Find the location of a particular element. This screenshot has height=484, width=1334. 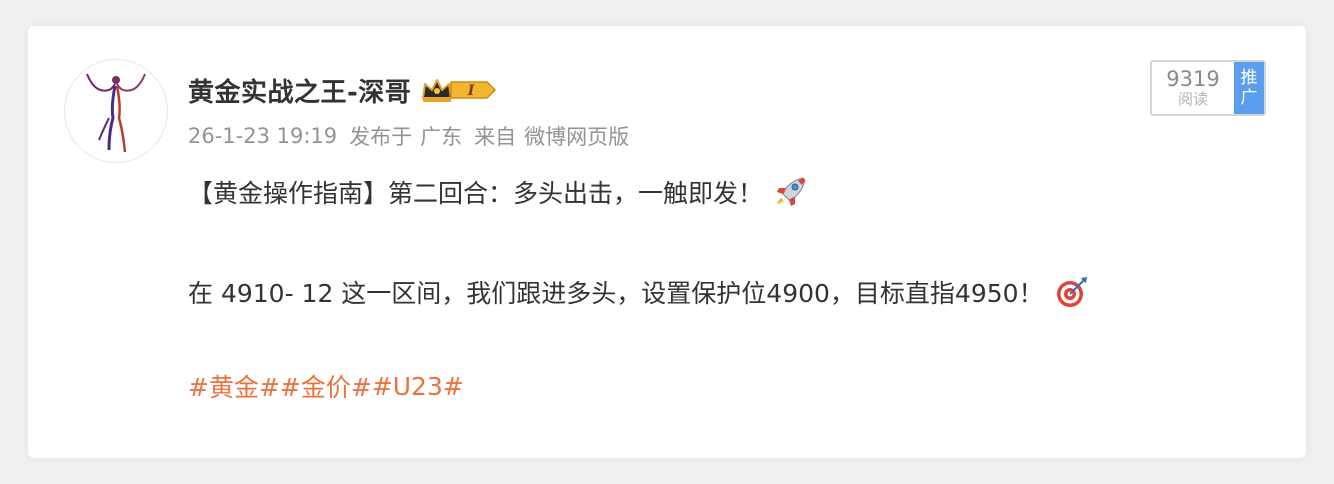

avatar-figure-icon is located at coordinates (116, 113).